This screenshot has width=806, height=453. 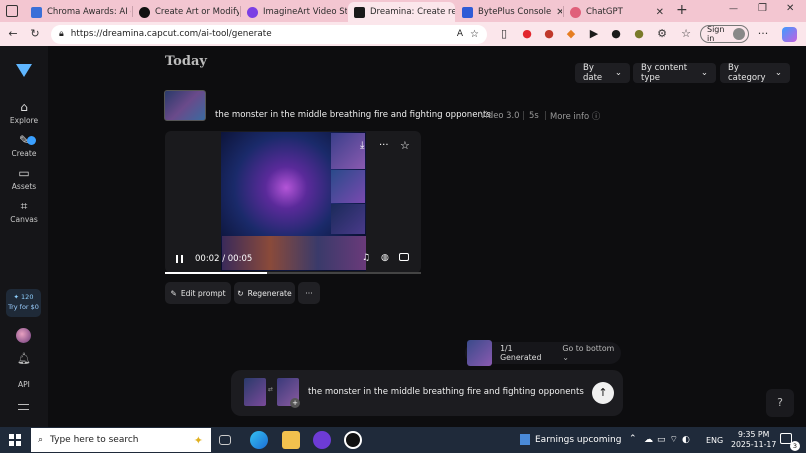 What do you see at coordinates (89, 12) in the screenshot?
I see `tab-label: Chroma Awards: AI c` at bounding box center [89, 12].